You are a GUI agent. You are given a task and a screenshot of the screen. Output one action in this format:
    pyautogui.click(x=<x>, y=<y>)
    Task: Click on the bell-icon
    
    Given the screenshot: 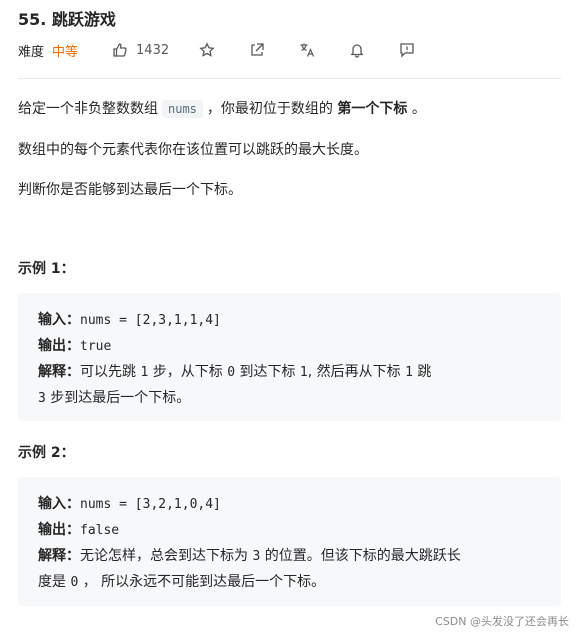 What is the action you would take?
    pyautogui.click(x=357, y=51)
    